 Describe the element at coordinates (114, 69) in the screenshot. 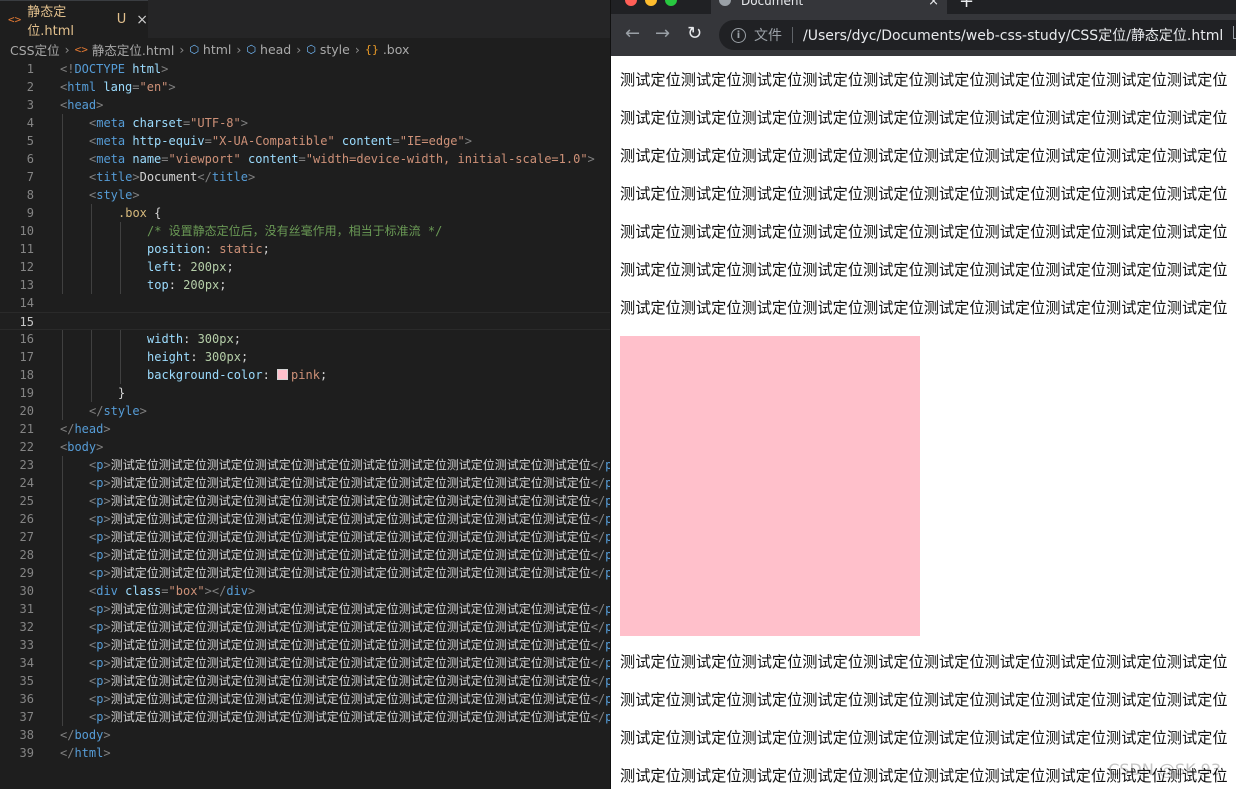

I see `code-text: <!DOCTYPE html>` at that location.